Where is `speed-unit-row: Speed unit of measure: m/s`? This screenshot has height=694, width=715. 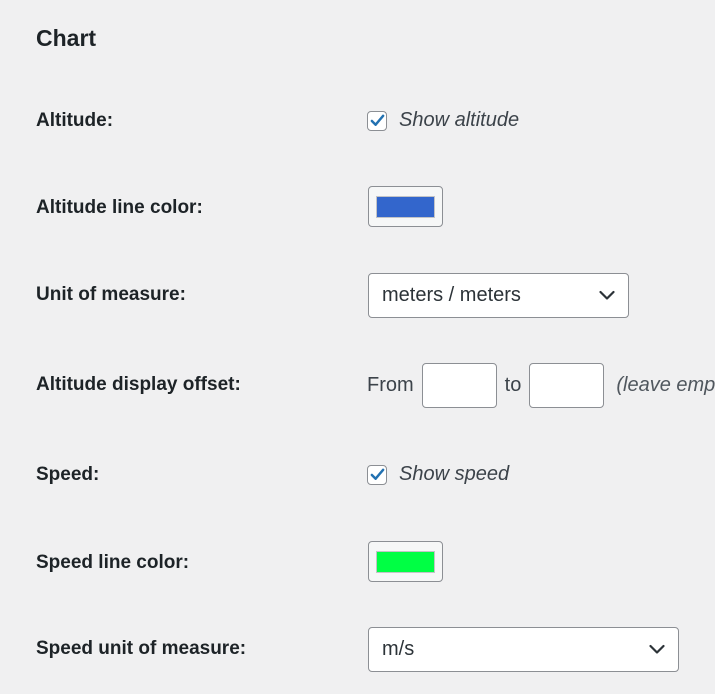
speed-unit-row: Speed unit of measure: m/s is located at coordinates (357, 650).